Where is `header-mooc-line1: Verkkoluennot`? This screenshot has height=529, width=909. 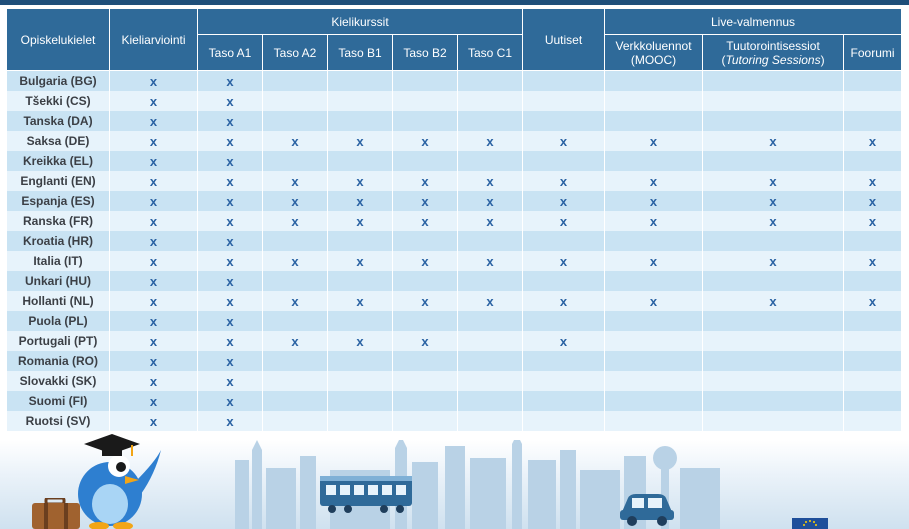 header-mooc-line1: Verkkoluennot is located at coordinates (653, 45).